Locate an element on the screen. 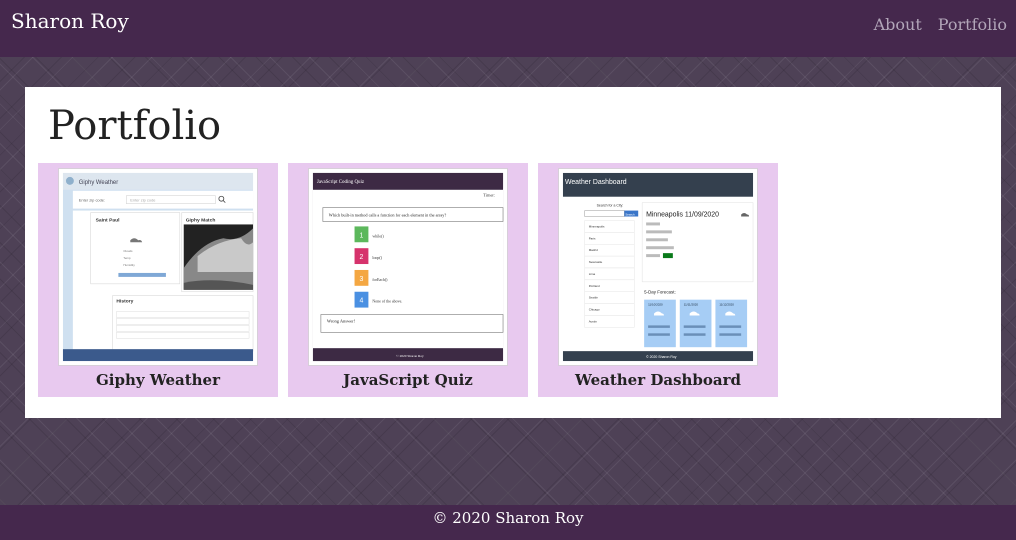  navbar: Sharon Roy About Portfolio is located at coordinates (508, 28).